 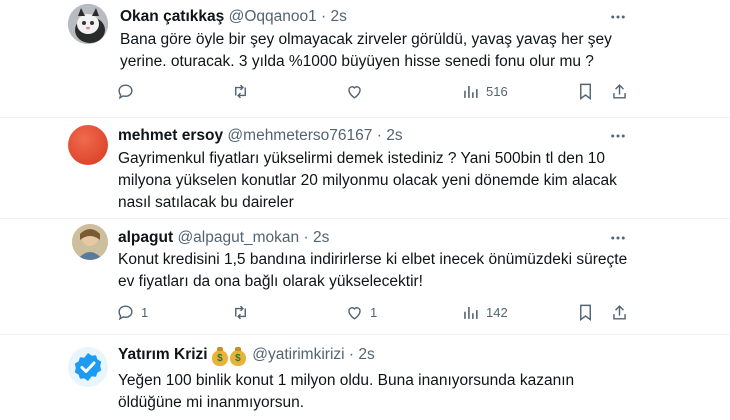 What do you see at coordinates (170, 135) in the screenshot?
I see `display-name: mehmet ersoy` at bounding box center [170, 135].